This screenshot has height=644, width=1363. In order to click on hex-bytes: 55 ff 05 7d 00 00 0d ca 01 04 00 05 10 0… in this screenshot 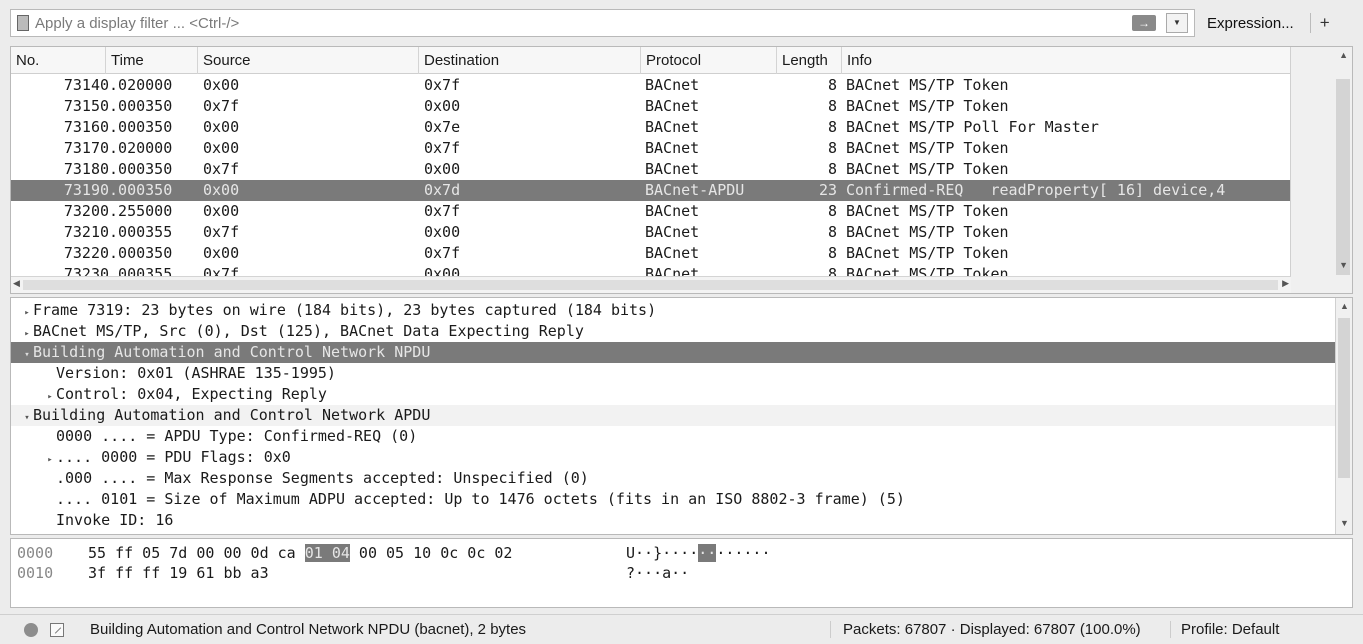, I will do `click(300, 553)`.